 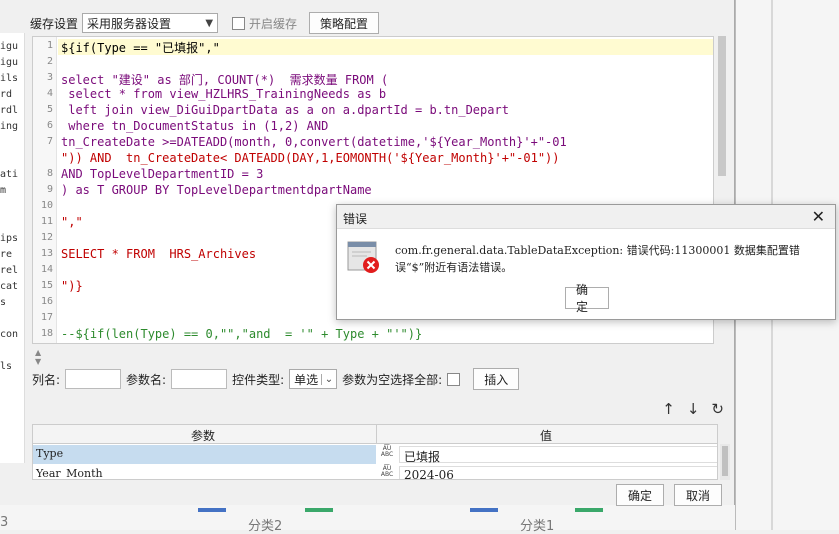 I want to click on category-label: 分类1, so click(x=537, y=526).